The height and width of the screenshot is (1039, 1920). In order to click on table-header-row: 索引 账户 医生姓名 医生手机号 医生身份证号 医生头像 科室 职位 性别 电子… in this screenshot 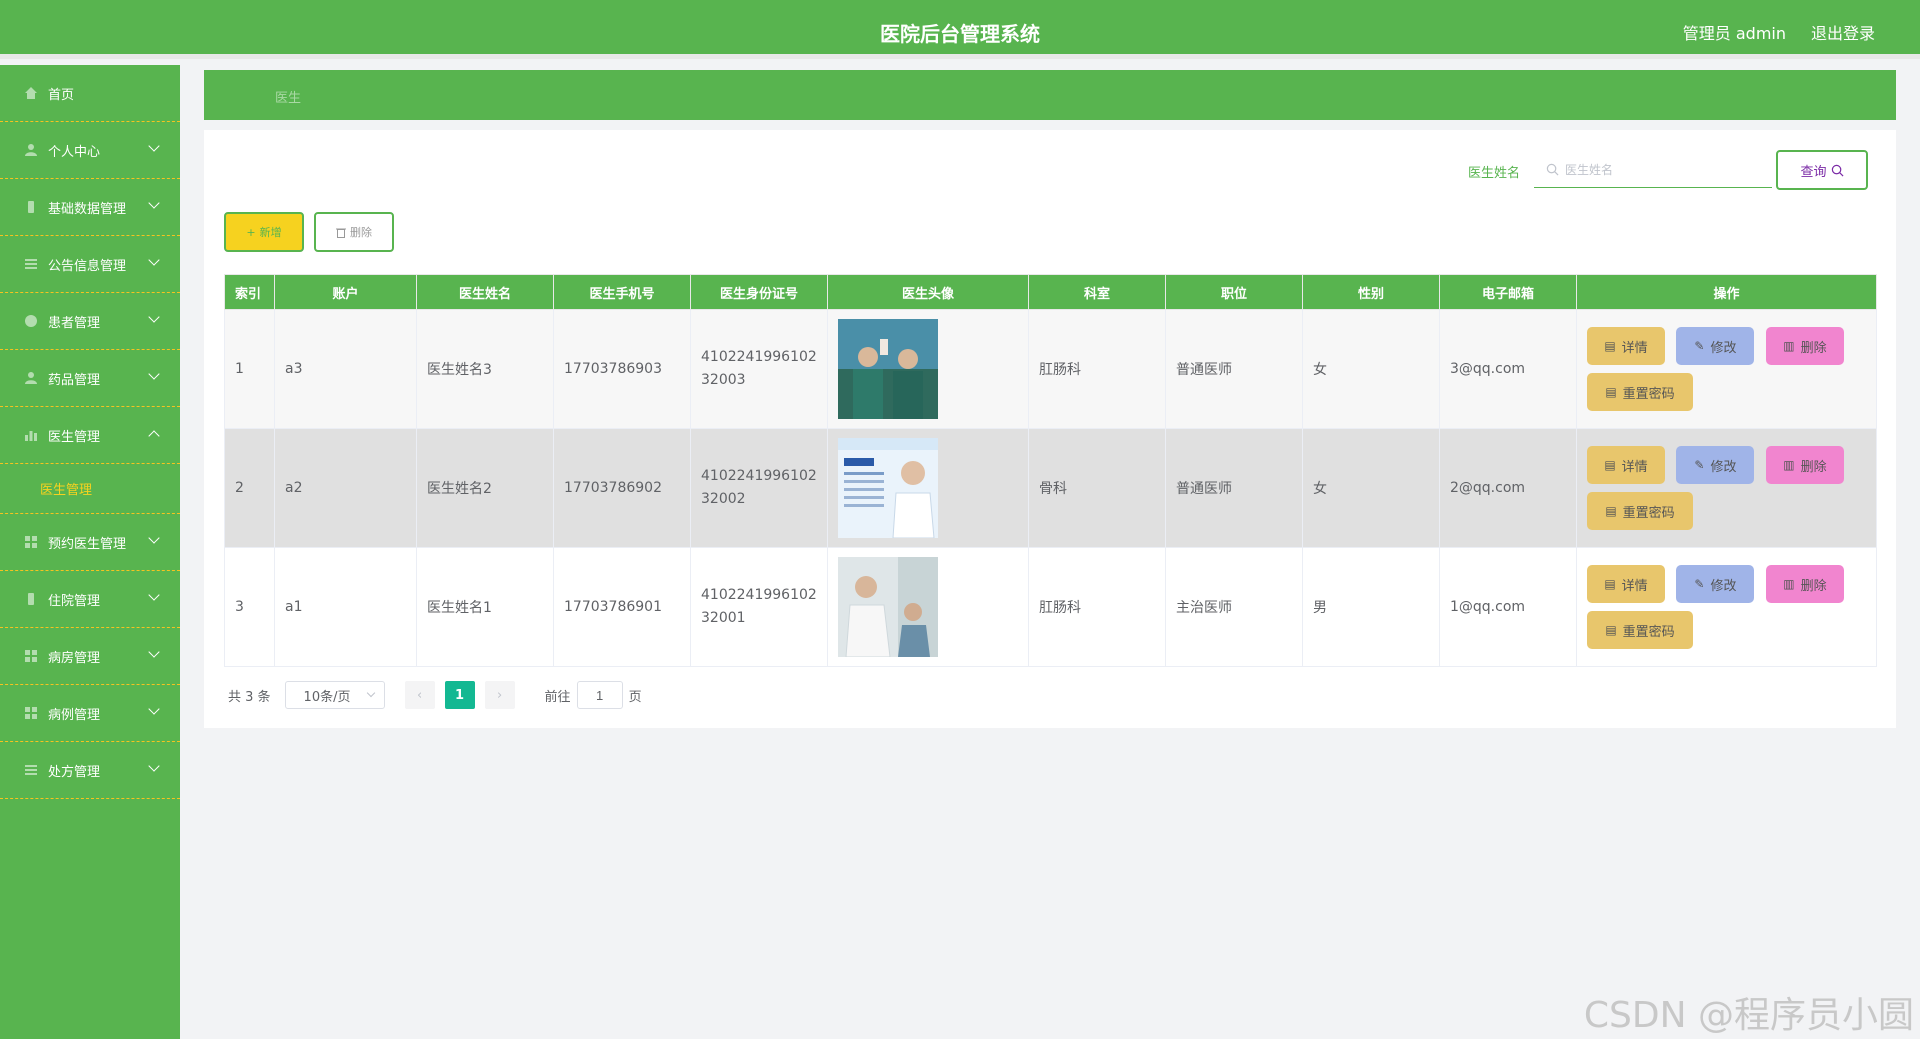, I will do `click(1050, 292)`.